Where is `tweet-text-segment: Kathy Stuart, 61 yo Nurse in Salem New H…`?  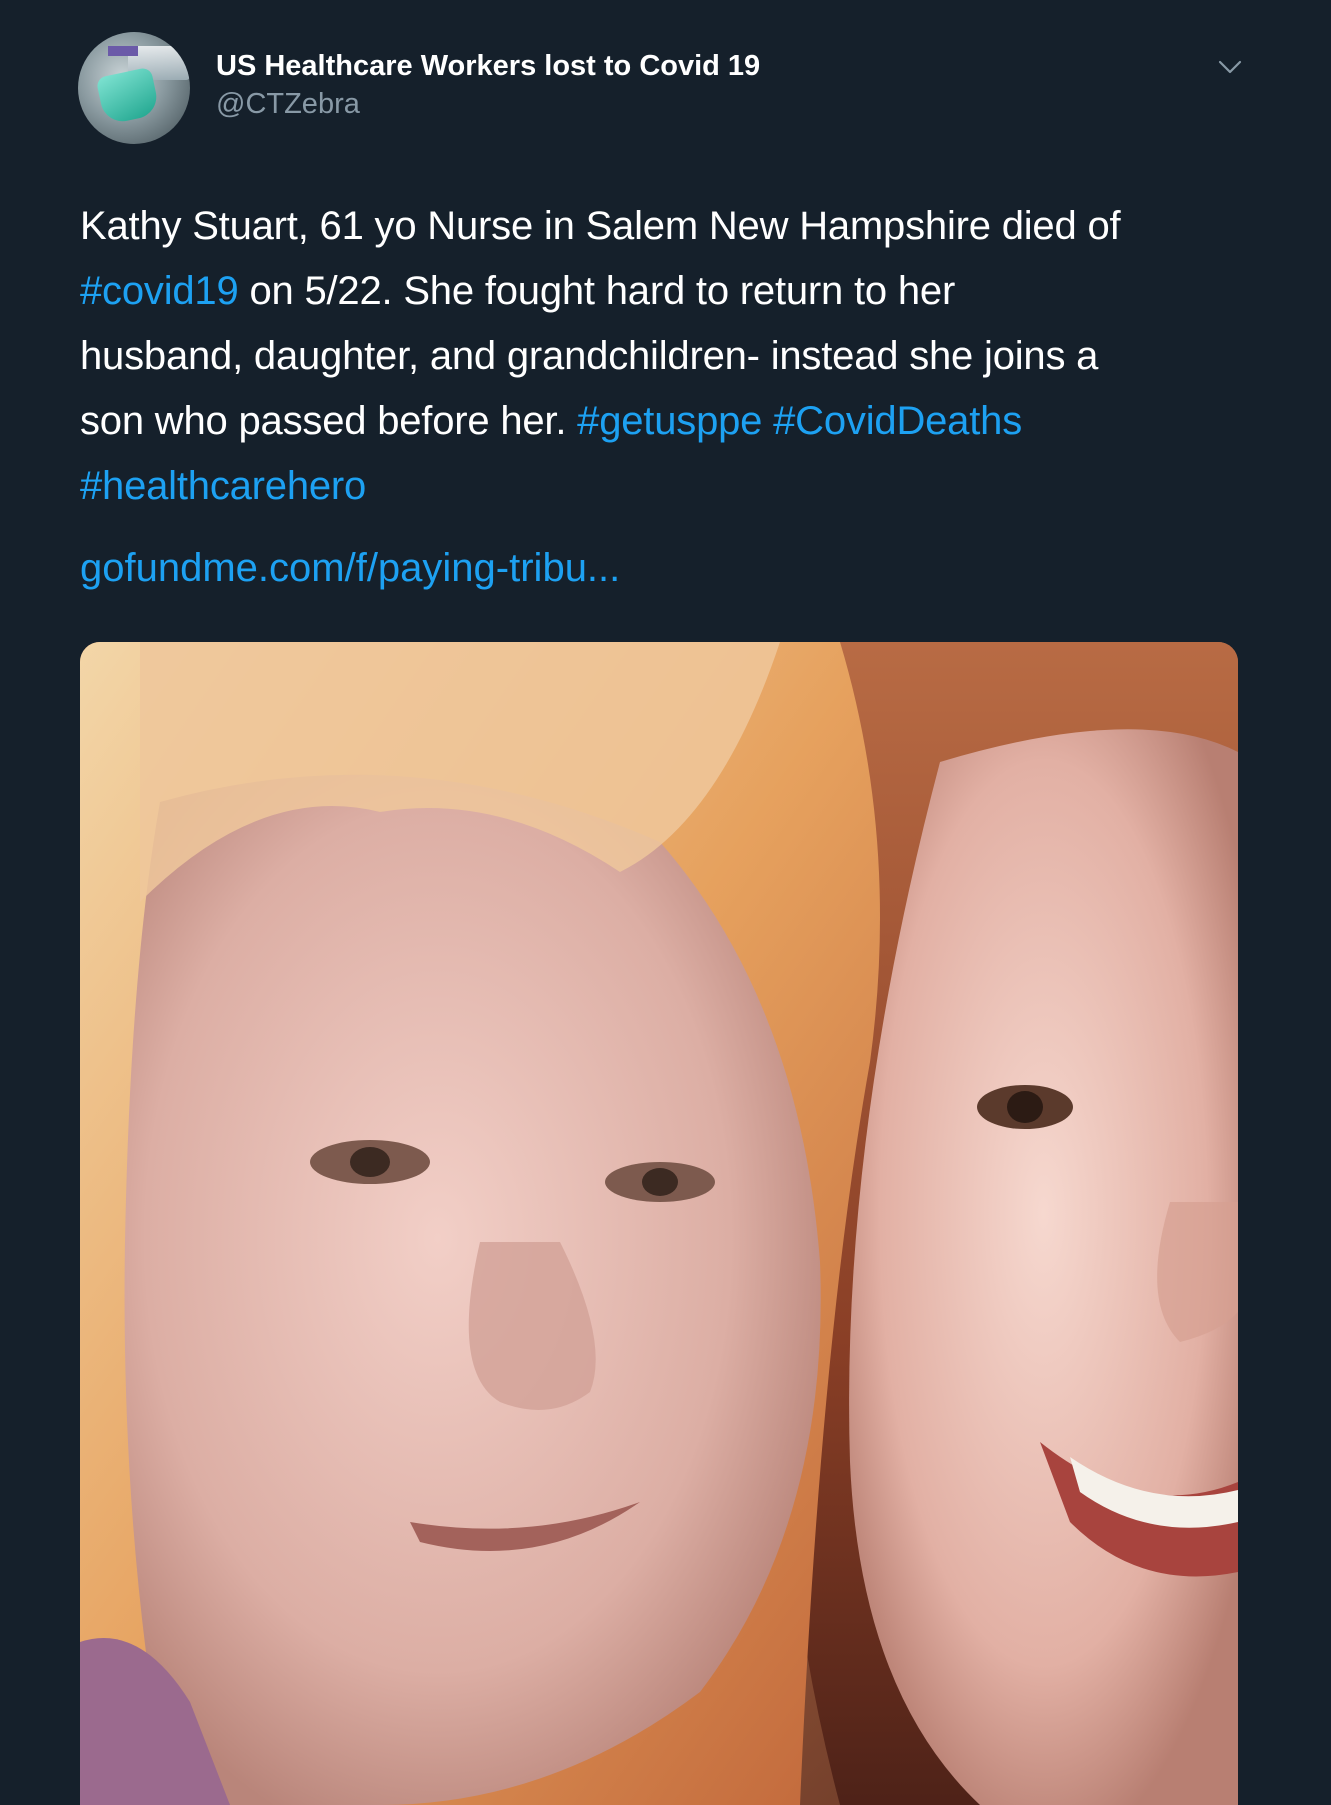
tweet-text-segment: Kathy Stuart, 61 yo Nurse in Salem New H… is located at coordinates (600, 226).